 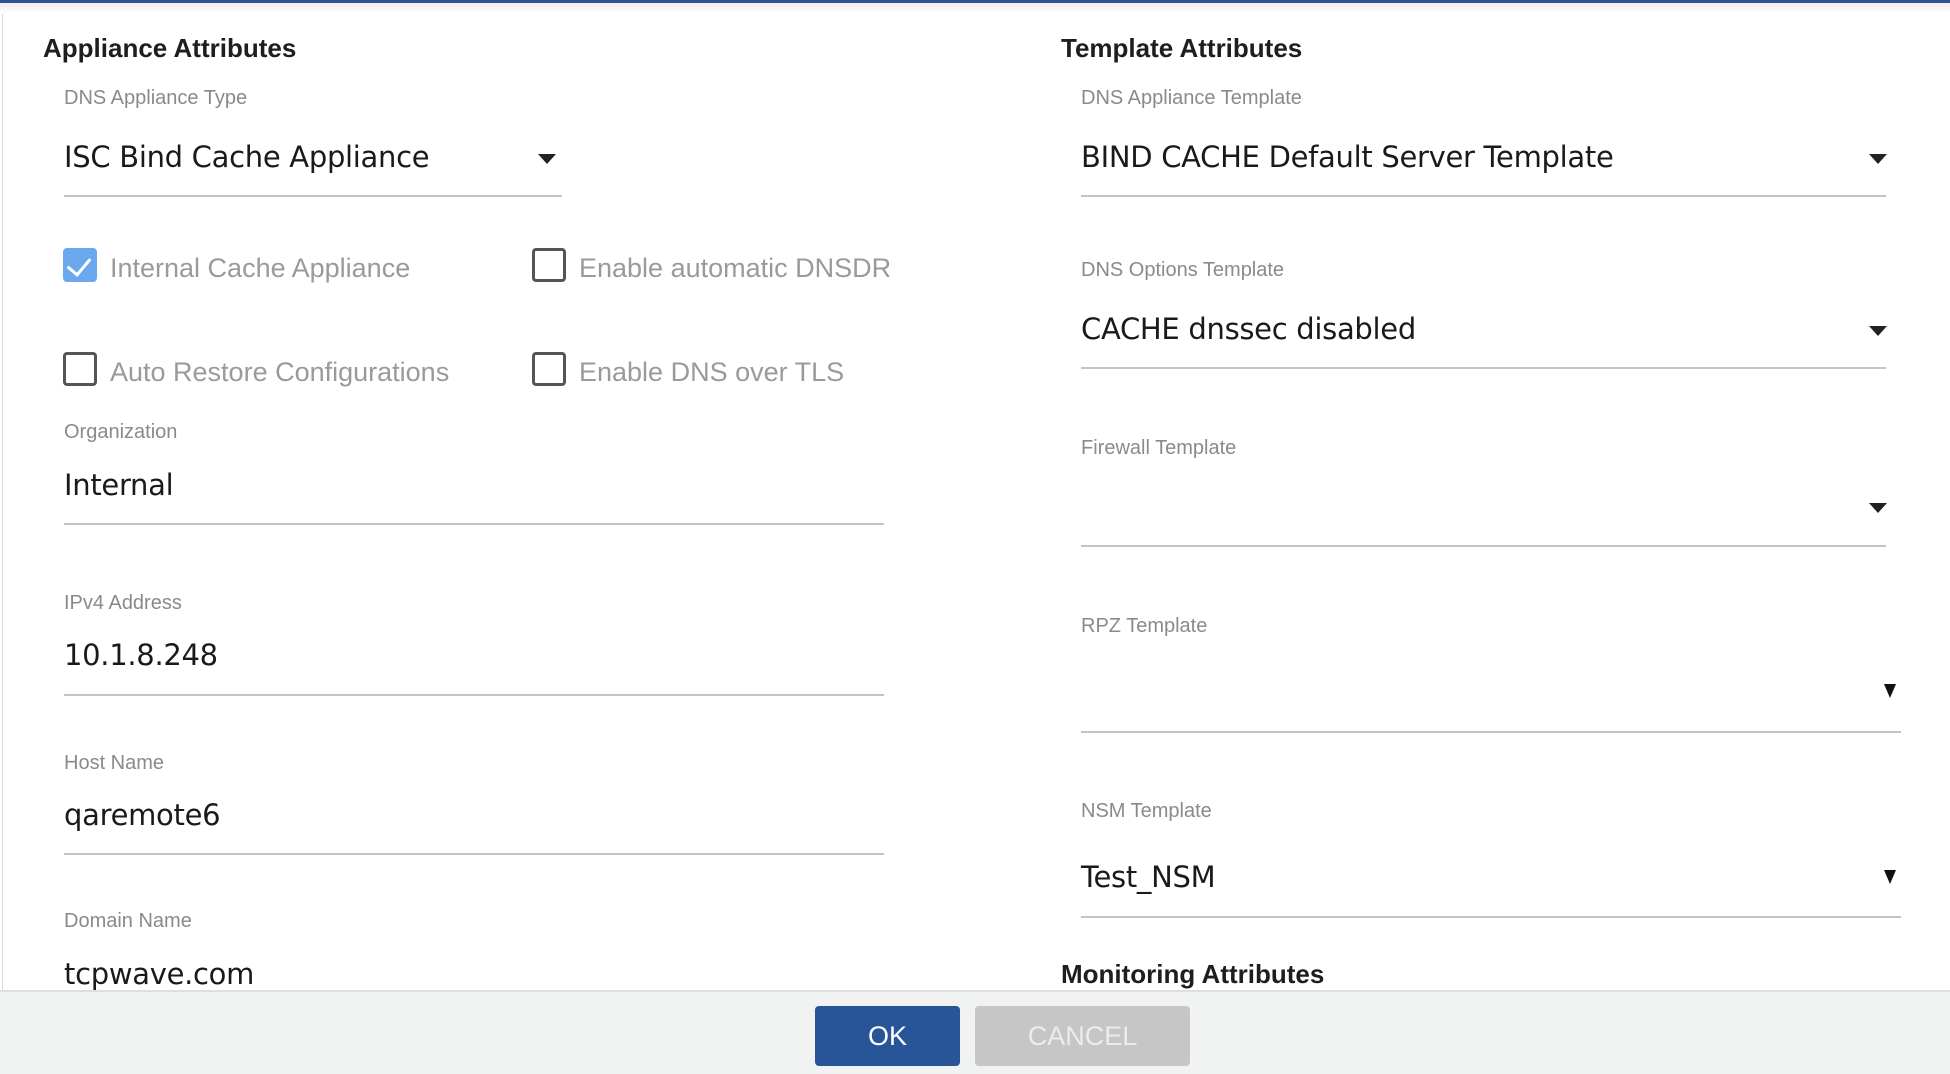 What do you see at coordinates (121, 432) in the screenshot?
I see `organization-label: Organization` at bounding box center [121, 432].